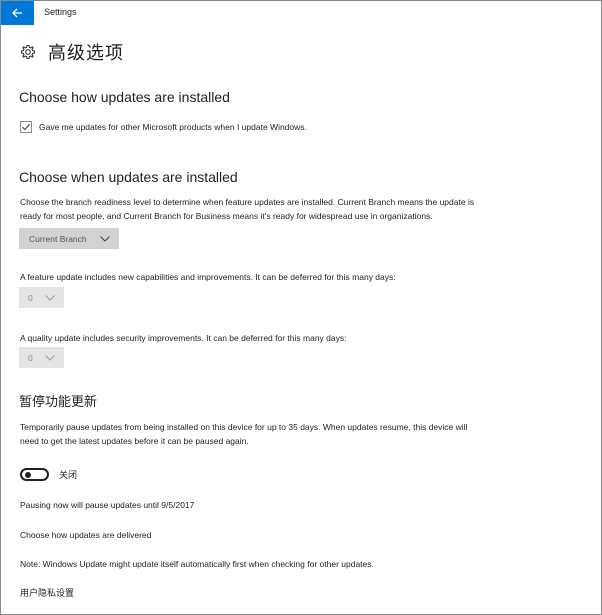  What do you see at coordinates (58, 239) in the screenshot?
I see `branch-readiness-value: Current Branch` at bounding box center [58, 239].